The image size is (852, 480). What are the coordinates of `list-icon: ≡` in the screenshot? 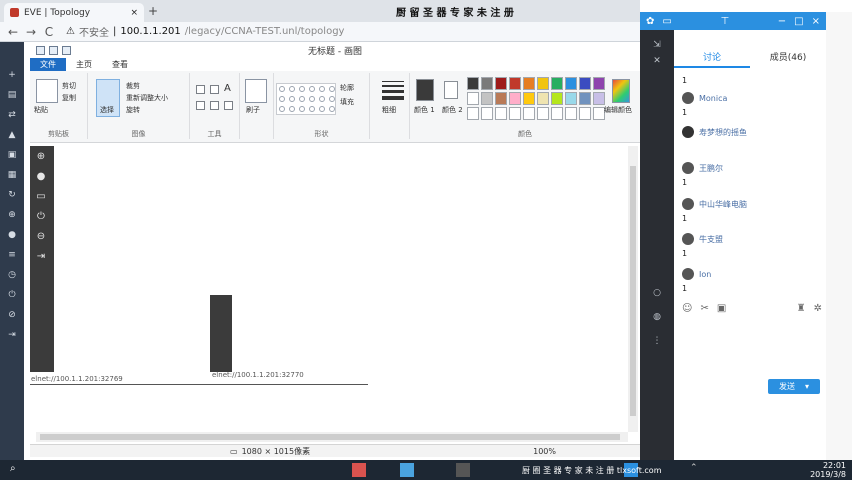 It's located at (12, 255).